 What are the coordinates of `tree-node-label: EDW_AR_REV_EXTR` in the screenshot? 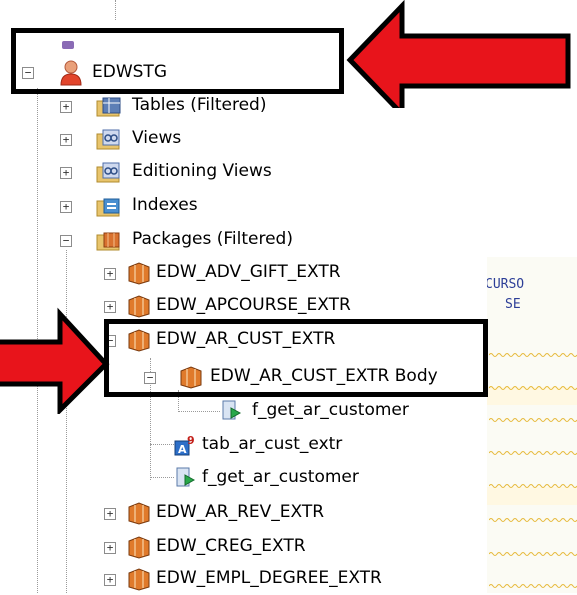 It's located at (240, 512).